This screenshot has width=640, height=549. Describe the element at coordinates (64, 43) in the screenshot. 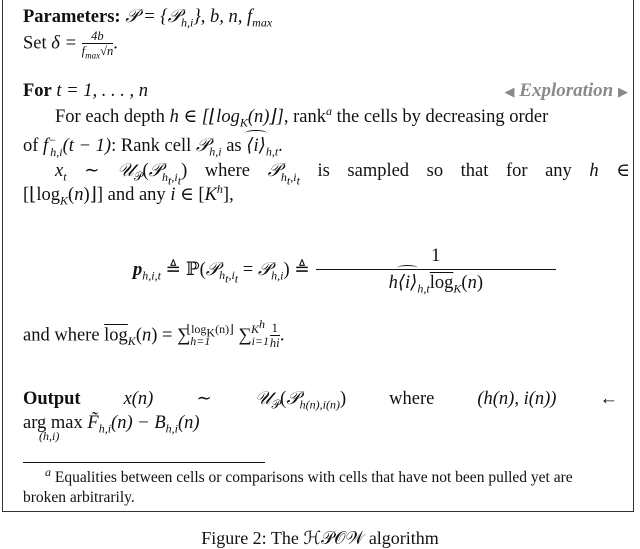

I see `delta-eq: δ =` at that location.